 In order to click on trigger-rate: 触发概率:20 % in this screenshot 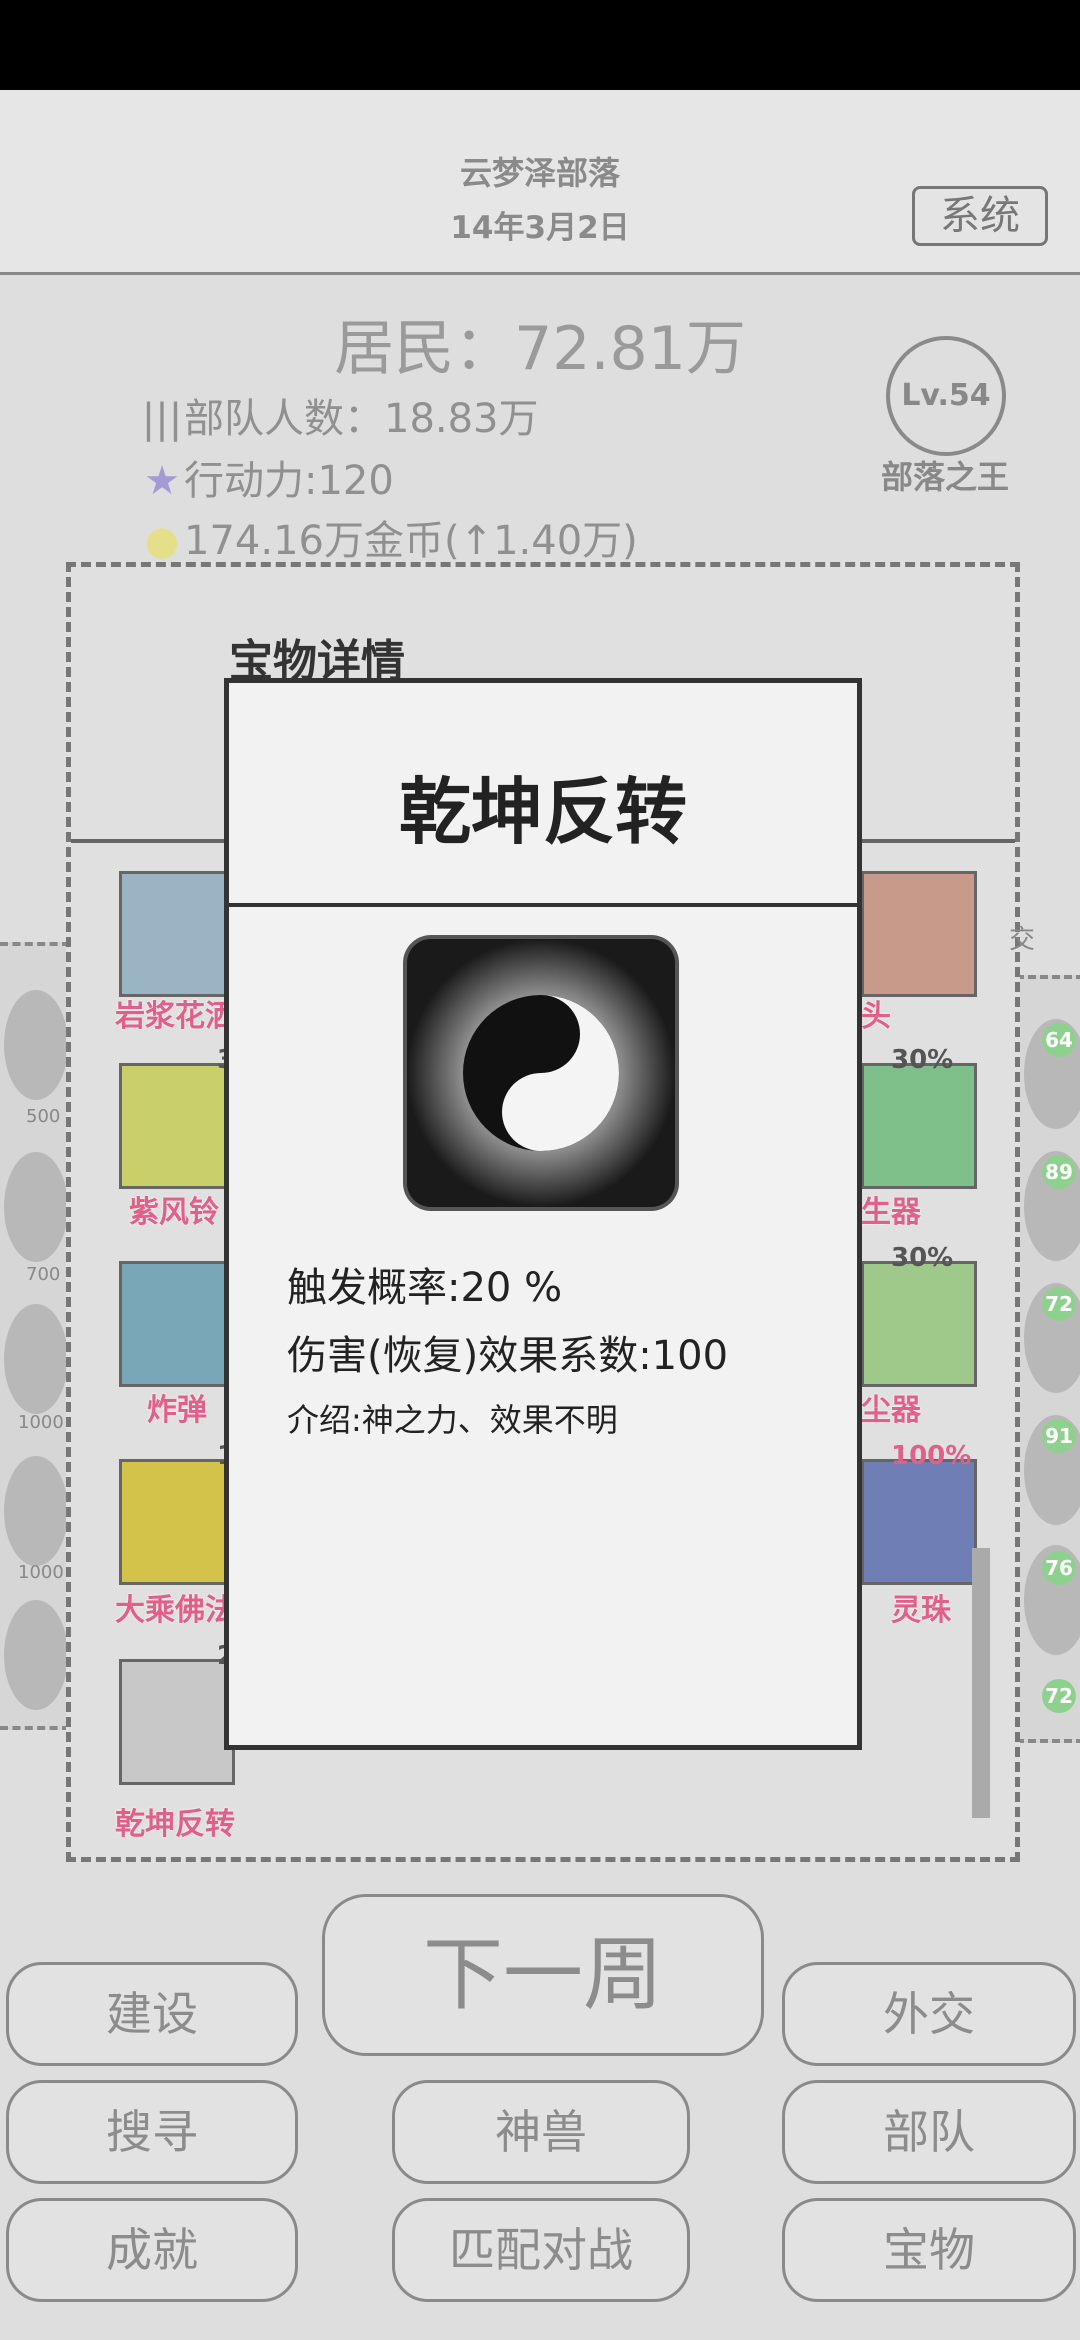, I will do `click(425, 1288)`.